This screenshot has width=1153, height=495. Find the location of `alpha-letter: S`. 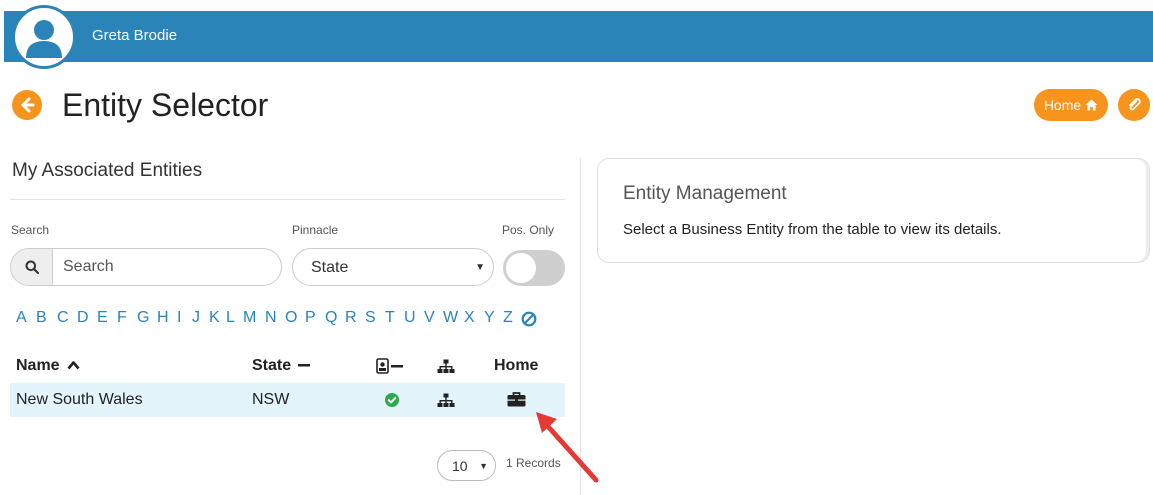

alpha-letter: S is located at coordinates (375, 318).